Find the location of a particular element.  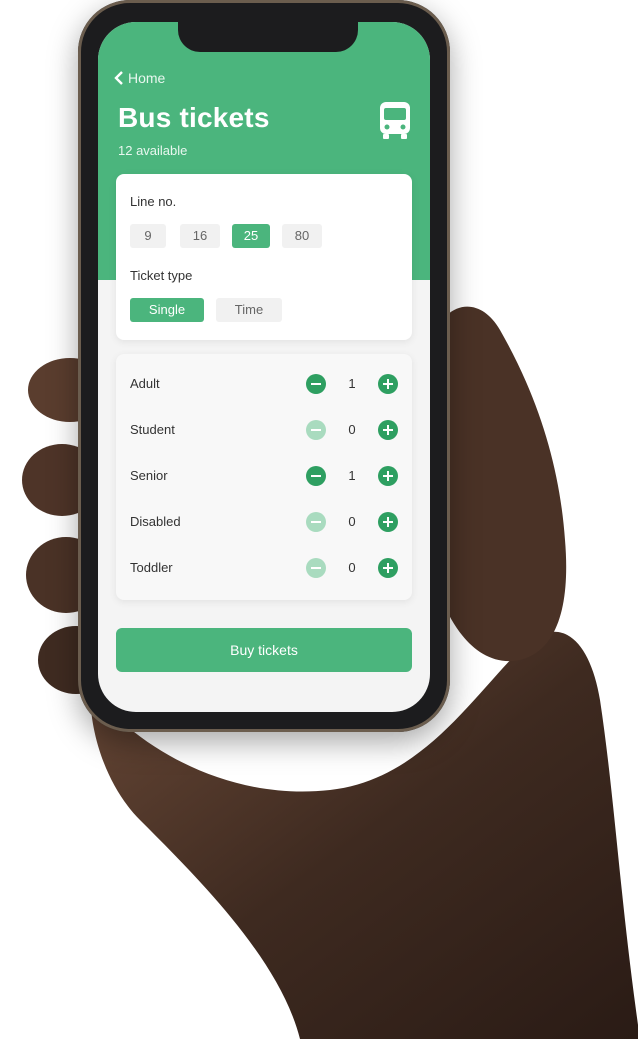

line-option-16: 16 is located at coordinates (200, 236).